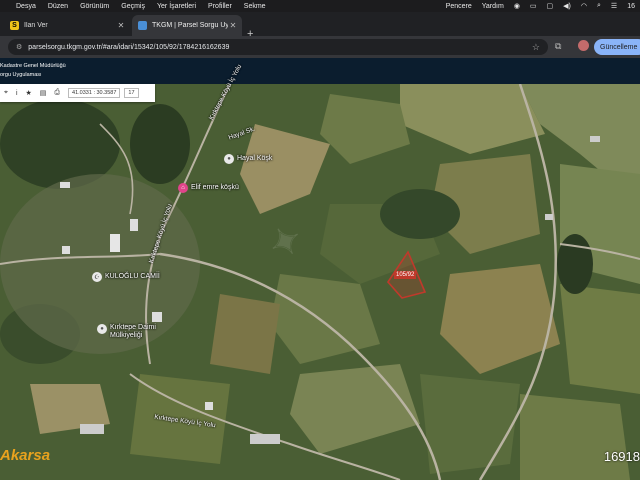 The image size is (640, 480). Describe the element at coordinates (183, 188) in the screenshot. I see `hotel-pin-icon: ⌂` at that location.